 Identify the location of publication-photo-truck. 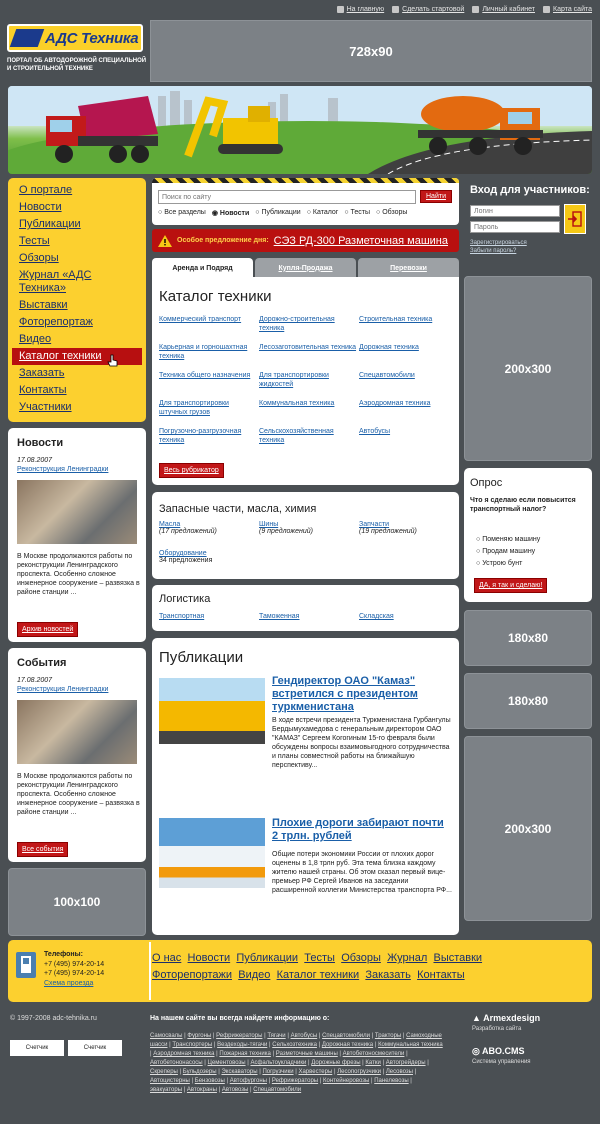
(212, 711).